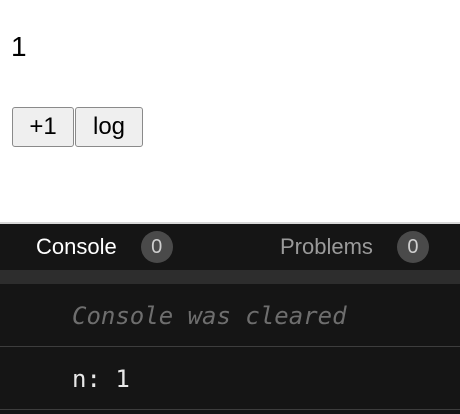 This screenshot has width=460, height=414. What do you see at coordinates (412, 247) in the screenshot?
I see `problems-count-badge: 0` at bounding box center [412, 247].